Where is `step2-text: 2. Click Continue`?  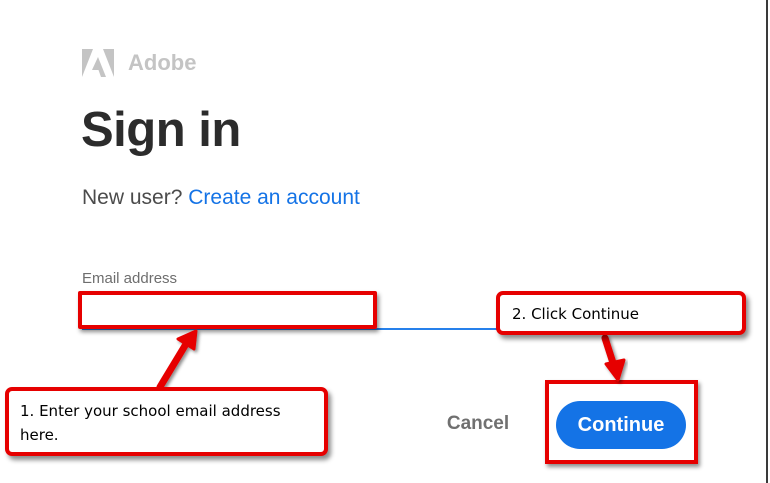
step2-text: 2. Click Continue is located at coordinates (576, 314).